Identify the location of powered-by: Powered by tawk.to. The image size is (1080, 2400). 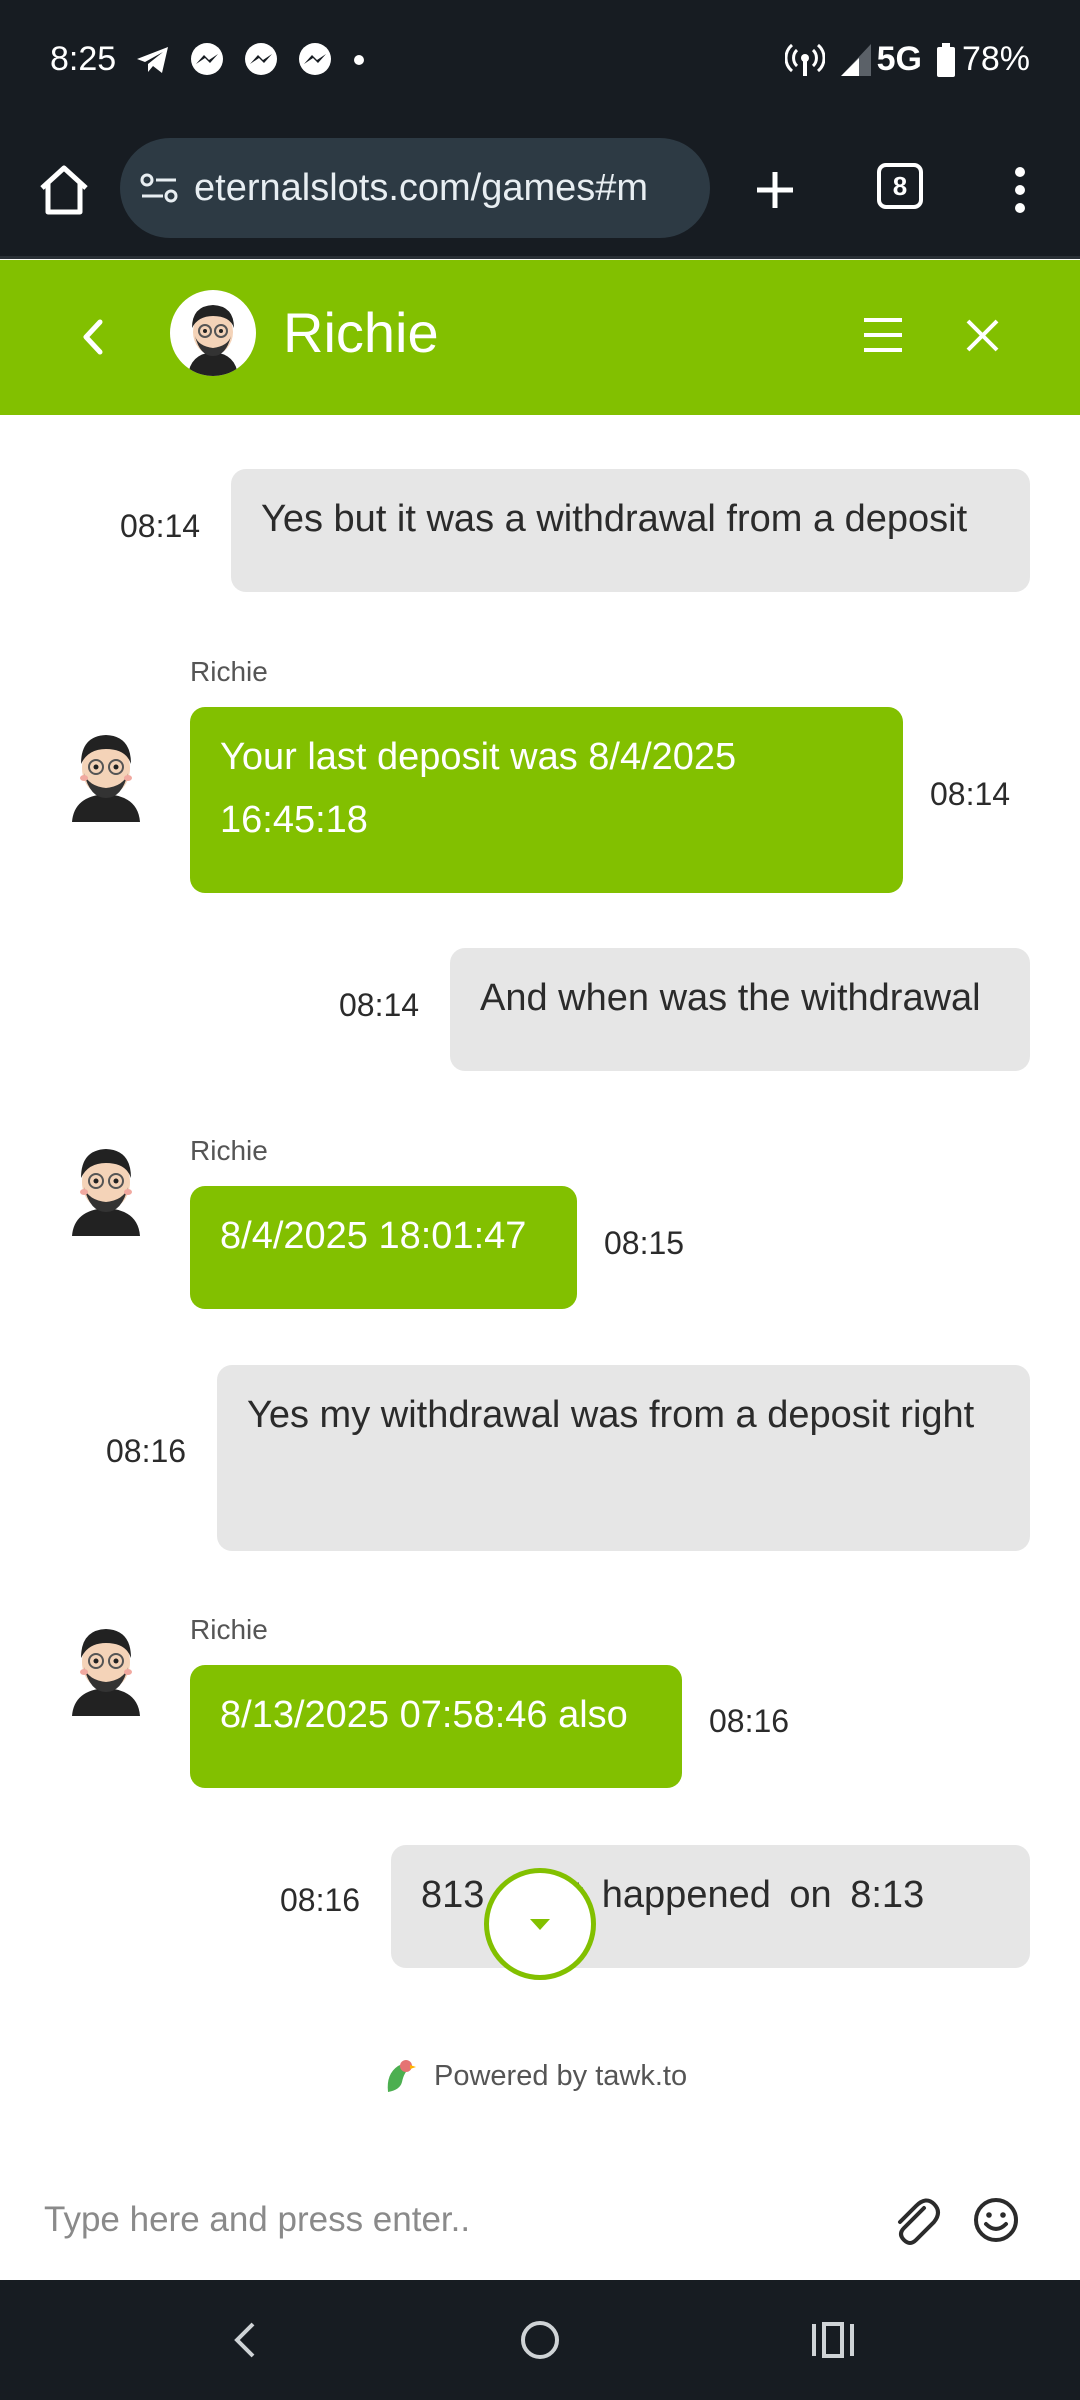
(533, 2076).